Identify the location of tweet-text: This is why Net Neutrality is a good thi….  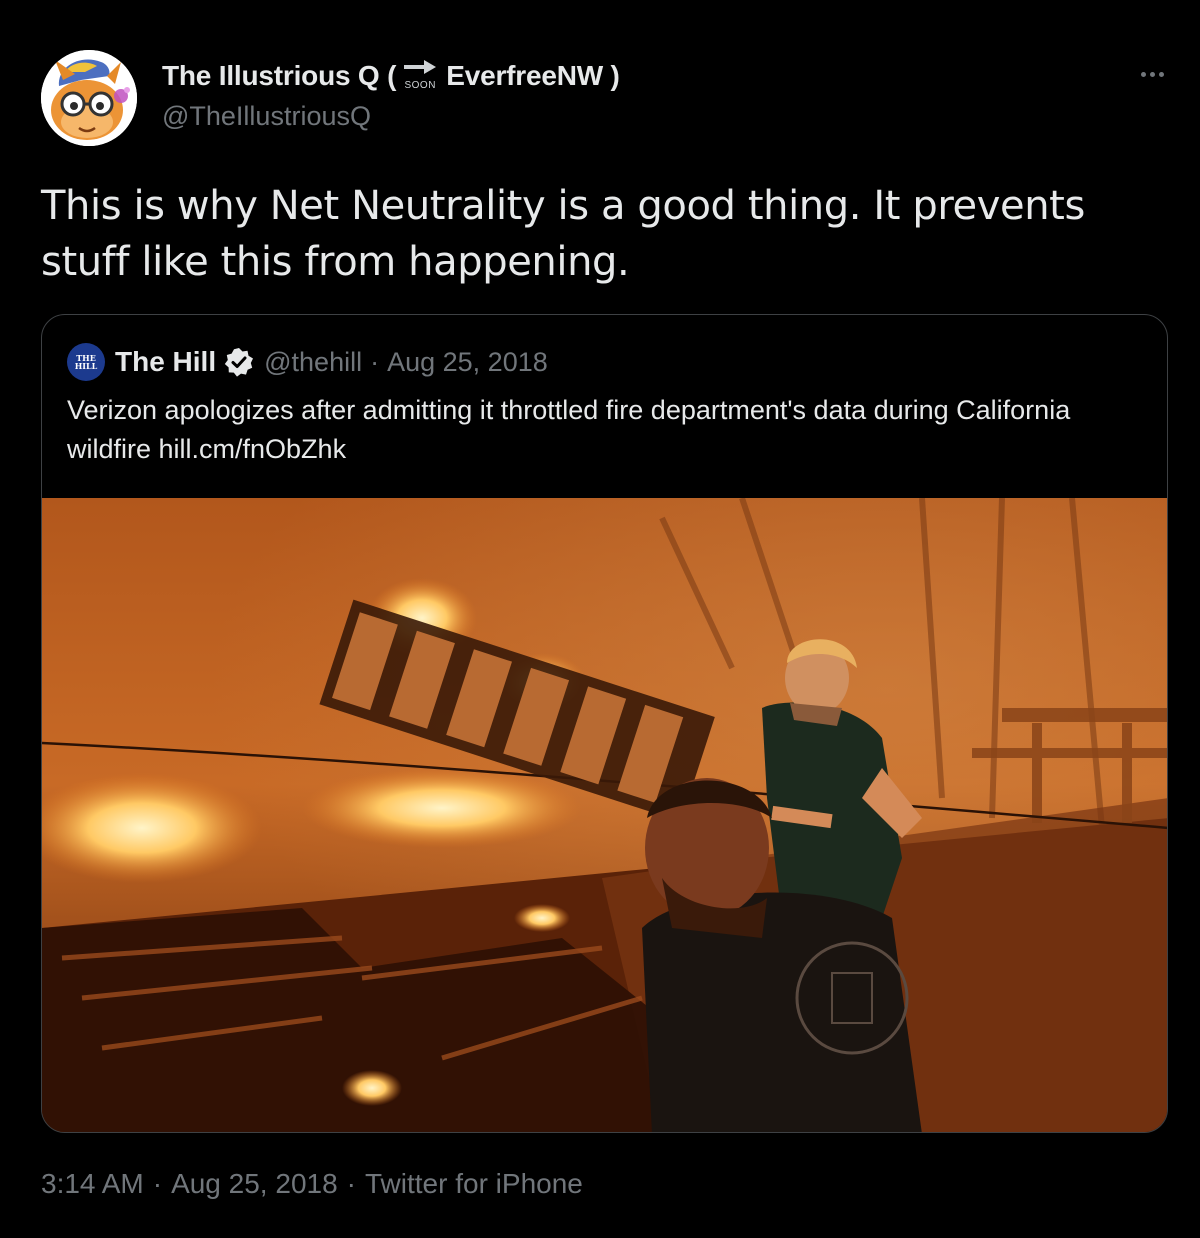
(563, 234).